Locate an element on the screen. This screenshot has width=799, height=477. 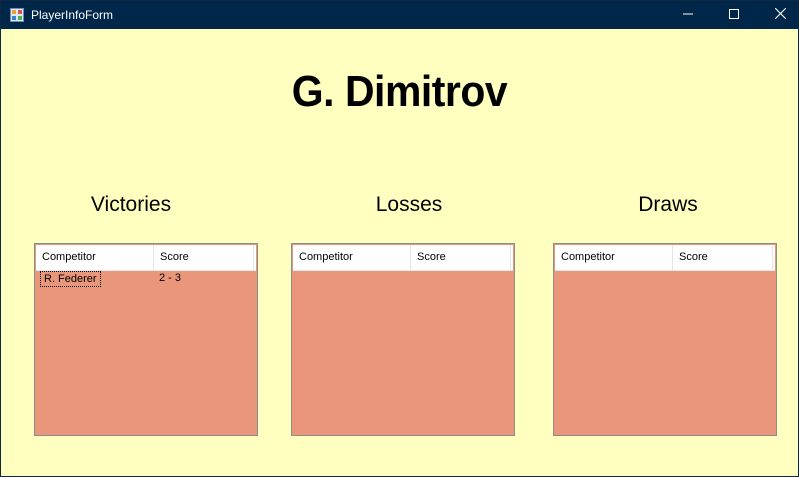
minimize-icon is located at coordinates (688, 15).